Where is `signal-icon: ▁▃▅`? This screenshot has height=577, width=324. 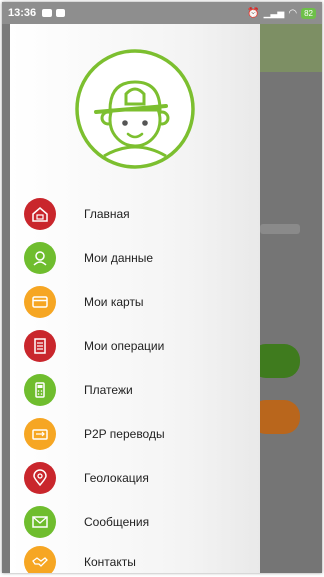
signal-icon: ▁▃▅ is located at coordinates (274, 12).